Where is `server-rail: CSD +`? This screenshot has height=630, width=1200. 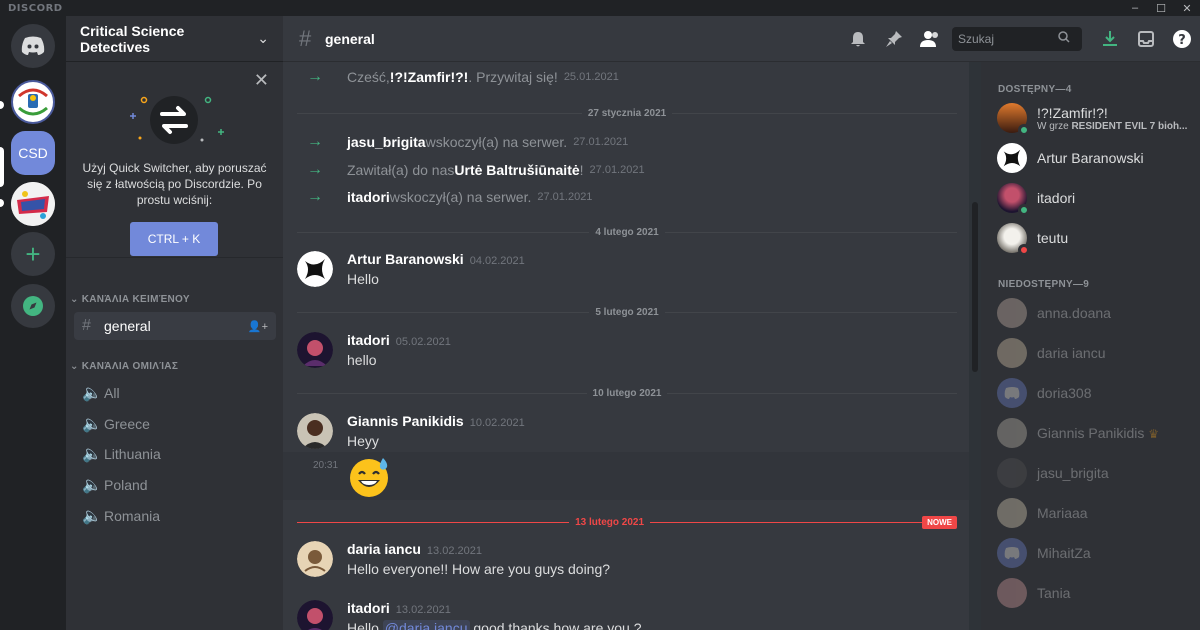
server-rail: CSD + is located at coordinates (33, 323).